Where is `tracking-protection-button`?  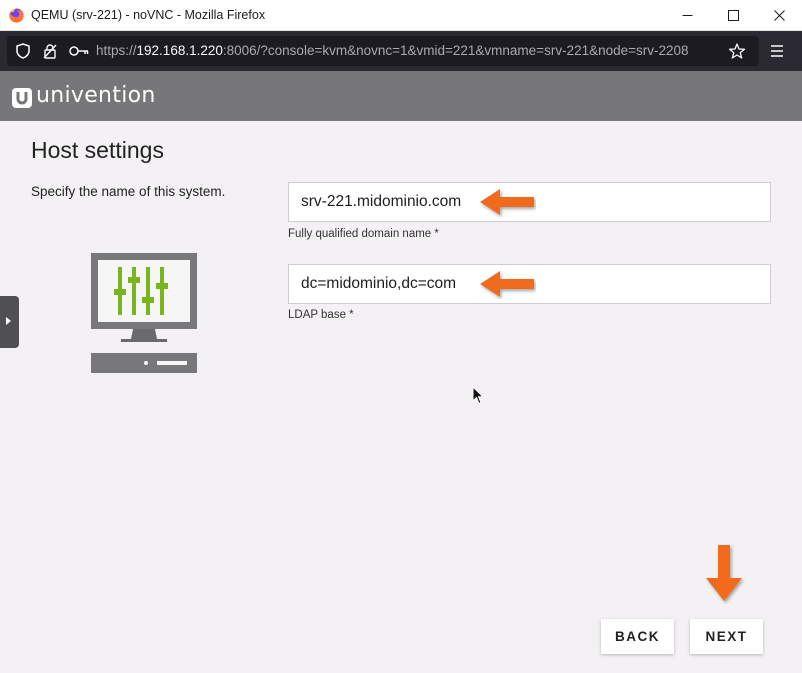
tracking-protection-button is located at coordinates (23, 51).